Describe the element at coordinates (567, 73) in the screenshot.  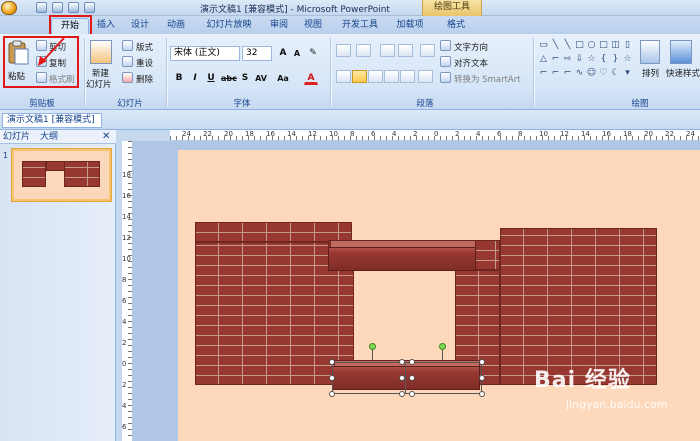
I see `shape-connector2-icon: ⌐` at that location.